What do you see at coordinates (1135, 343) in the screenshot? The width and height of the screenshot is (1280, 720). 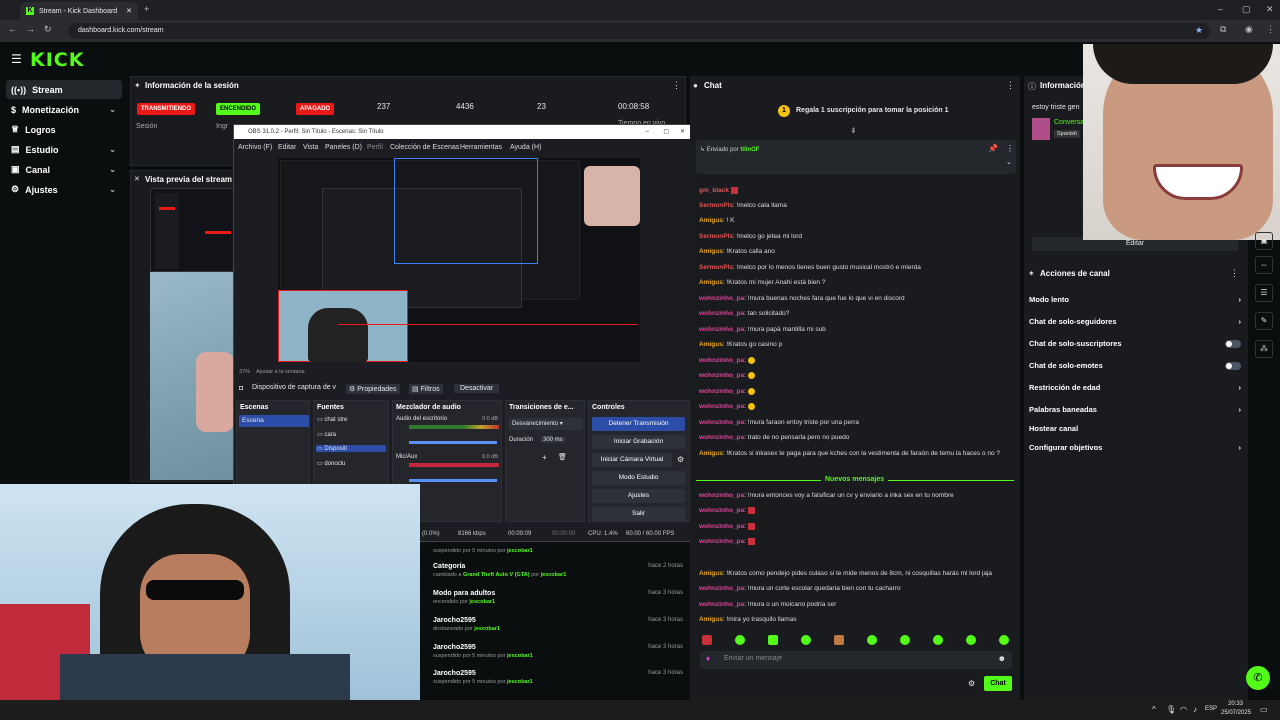 I see `action-subs-only: Chat de solo-suscriptores` at bounding box center [1135, 343].